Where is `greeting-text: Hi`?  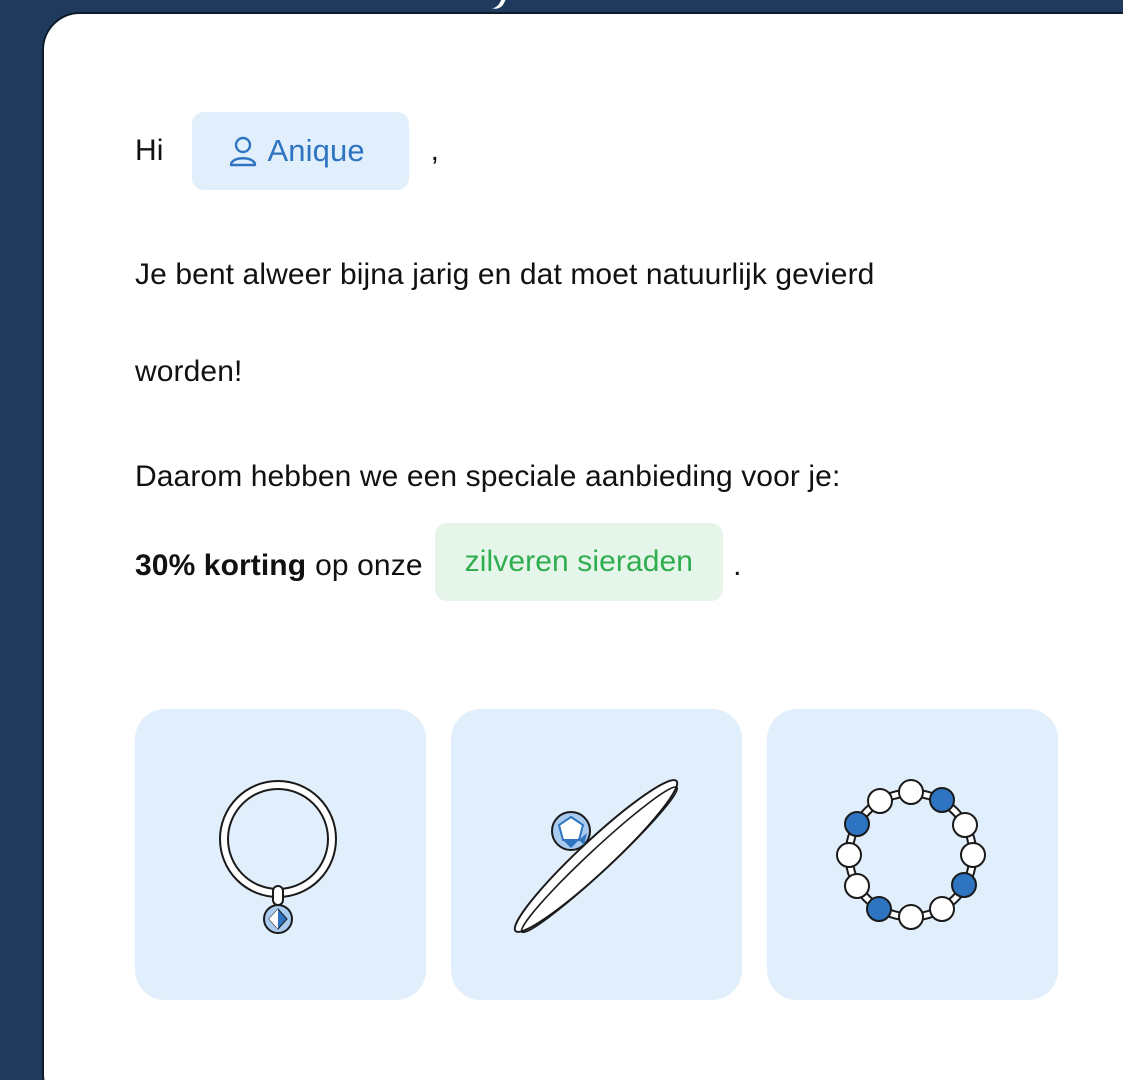
greeting-text: Hi is located at coordinates (149, 150).